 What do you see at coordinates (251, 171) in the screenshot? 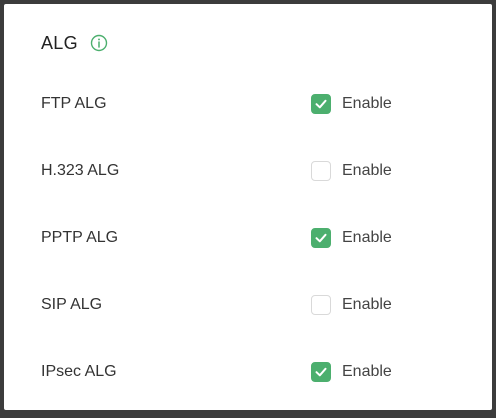
I see `alg-row-h323: H.323 ALG Enable` at bounding box center [251, 171].